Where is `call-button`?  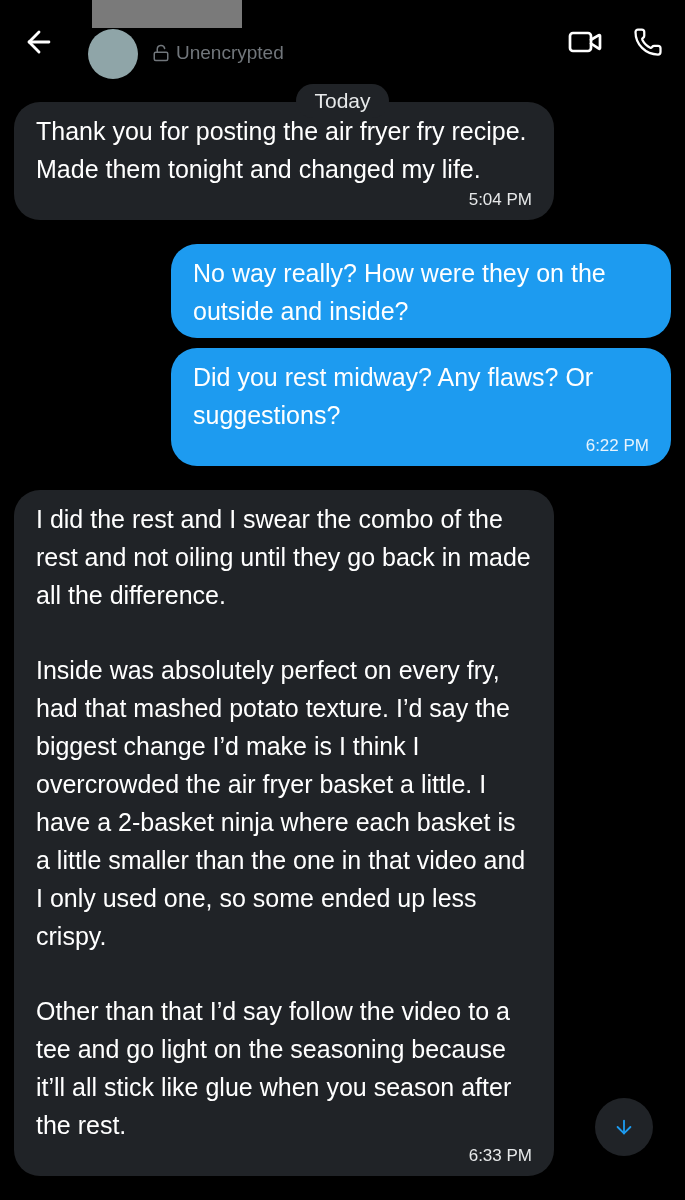 call-button is located at coordinates (648, 42).